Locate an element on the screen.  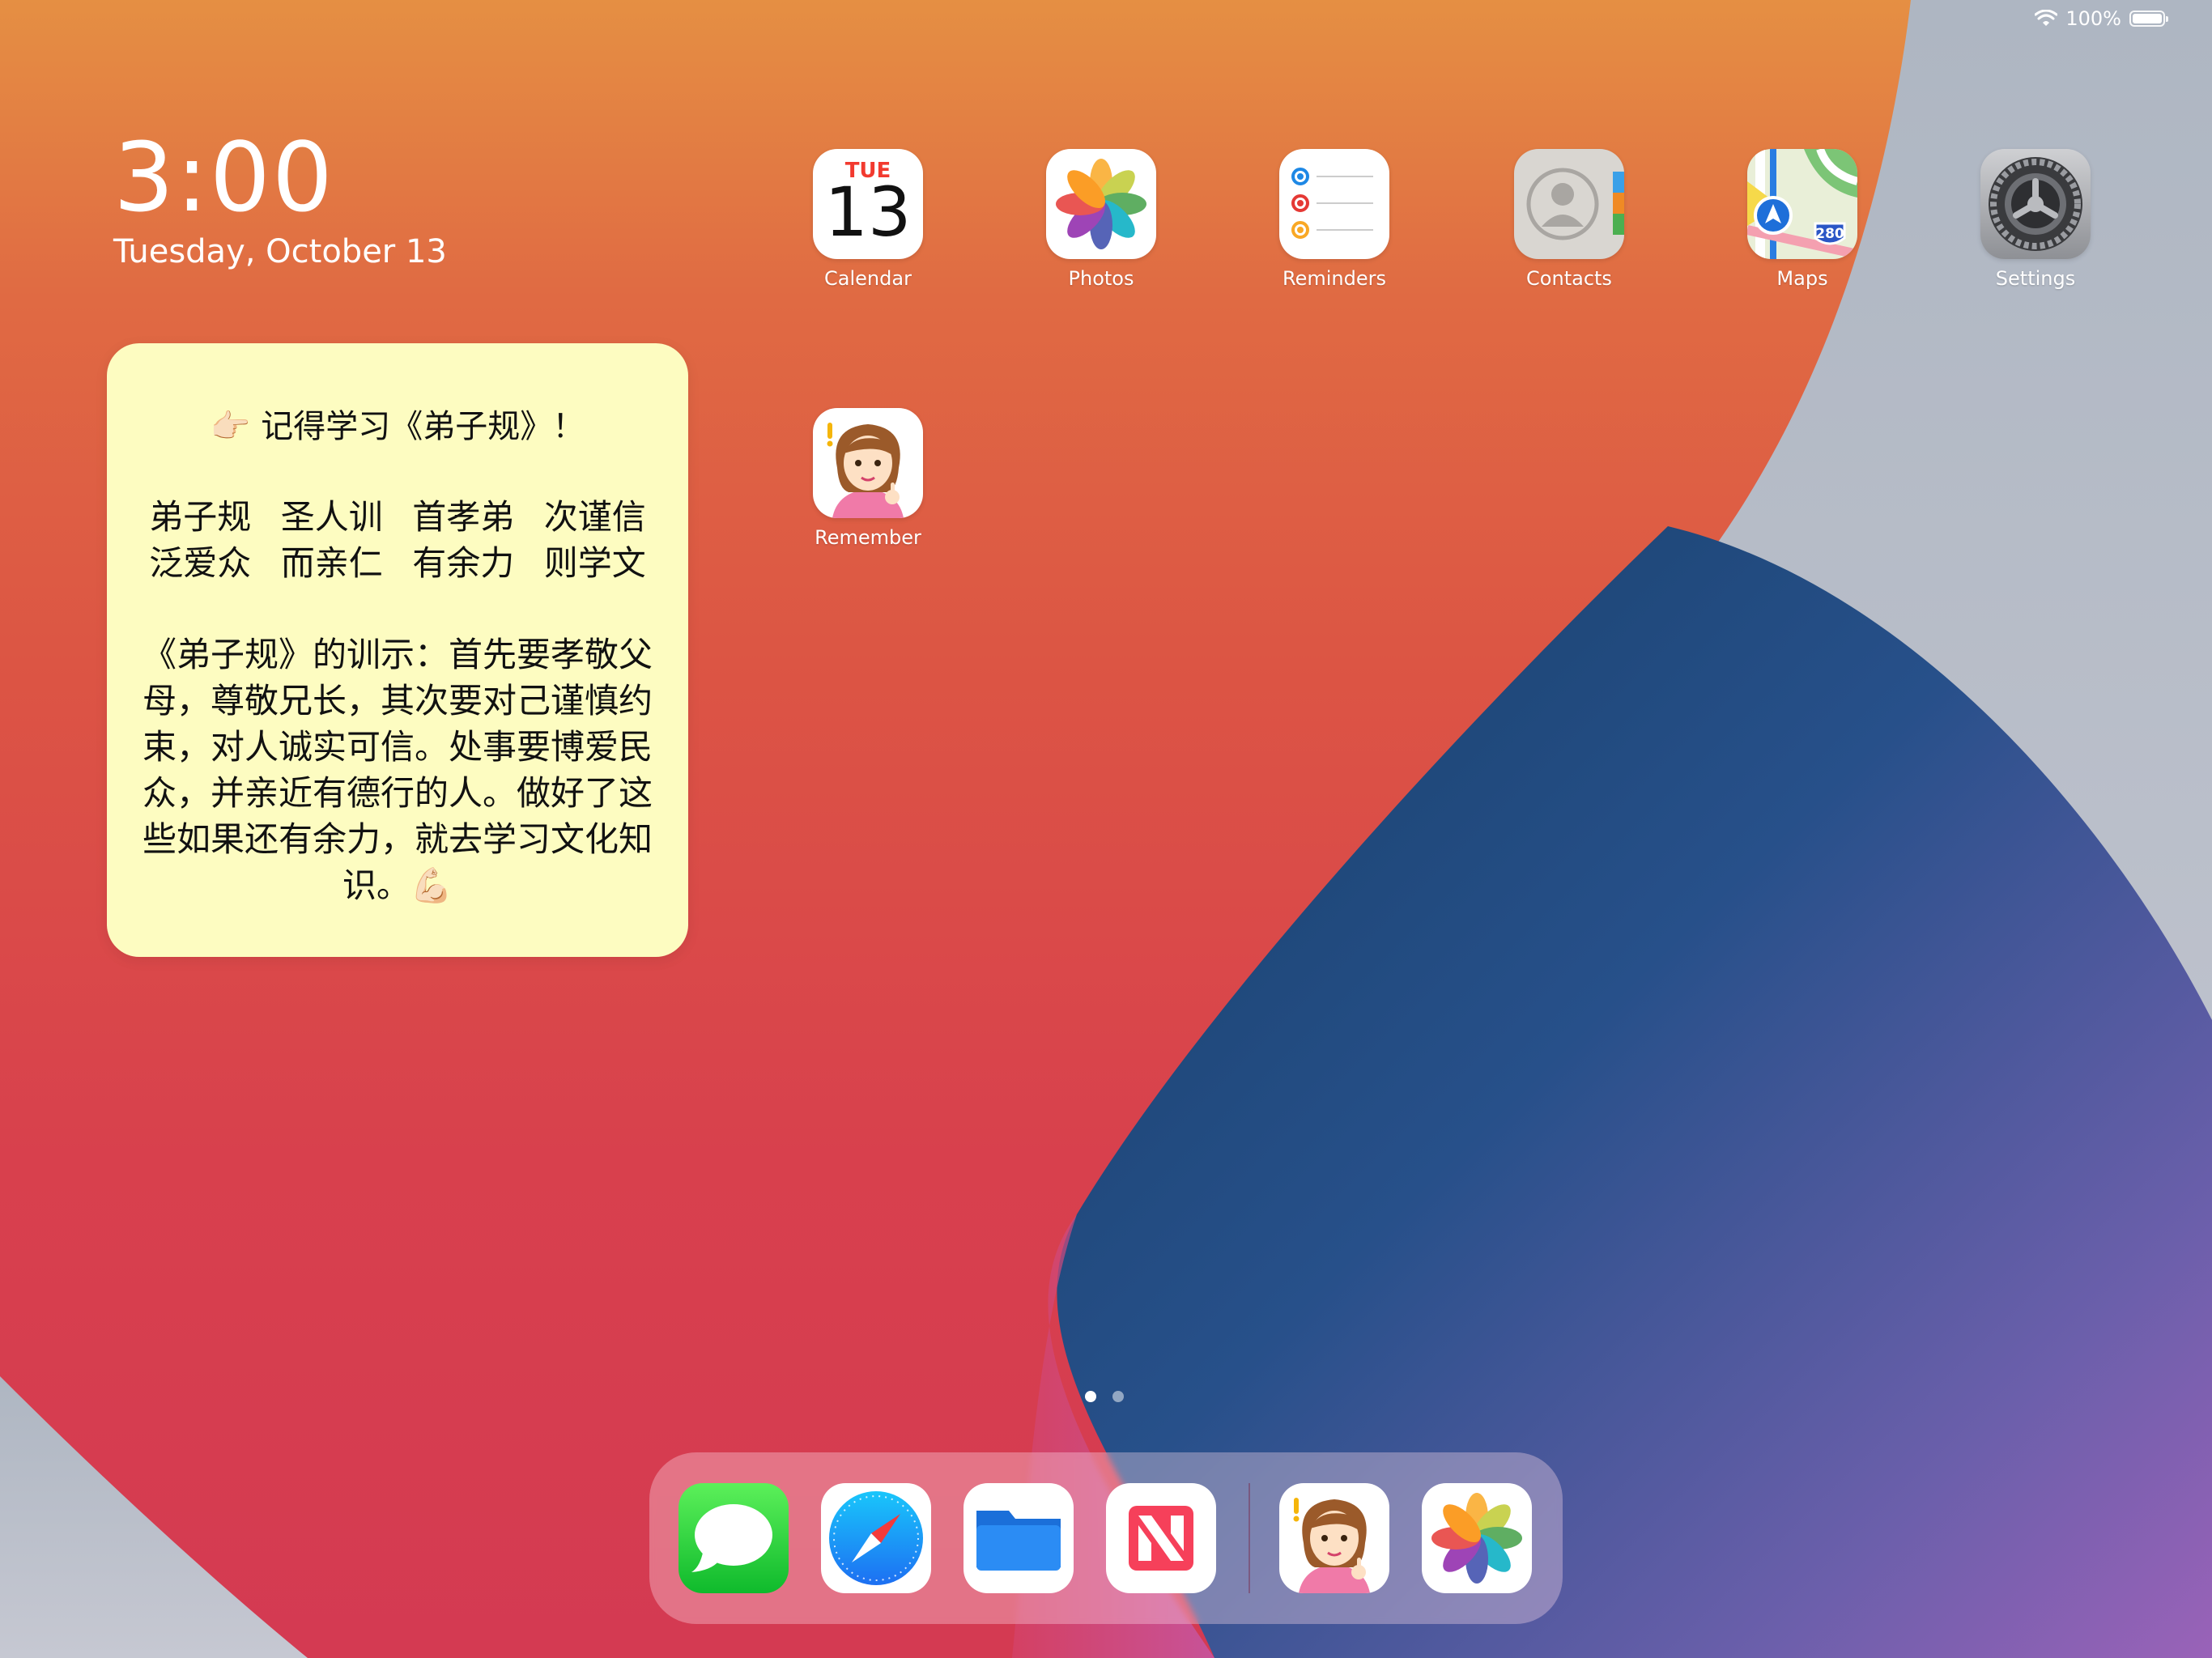
clock-widget: 3:00 Tuesday, October 13 is located at coordinates (280, 200).